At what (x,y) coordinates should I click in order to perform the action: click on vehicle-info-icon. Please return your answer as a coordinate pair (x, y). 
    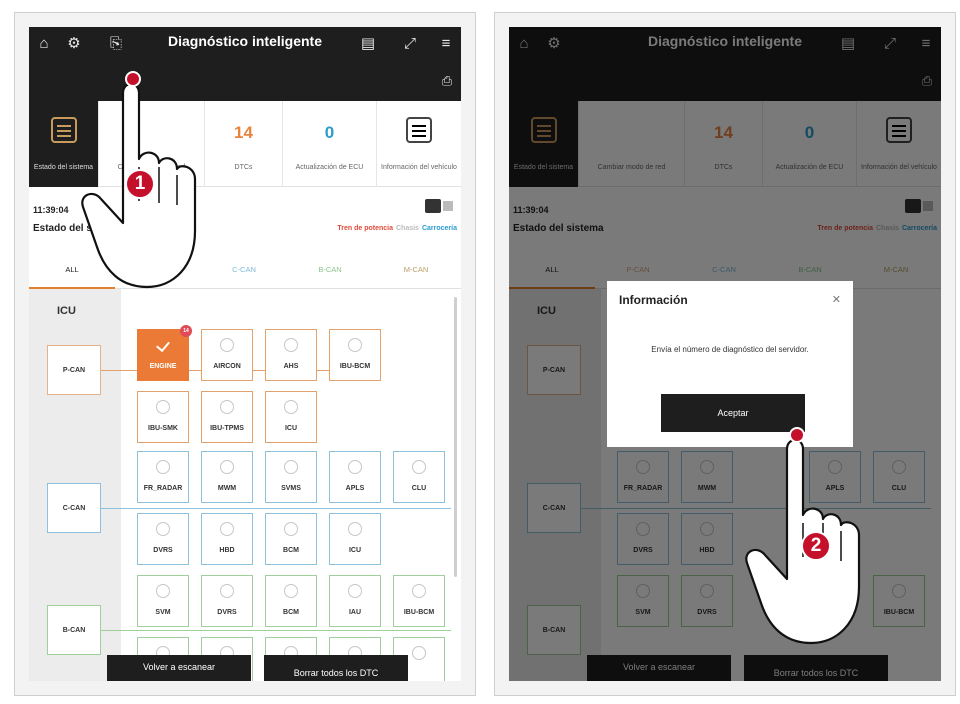
    Looking at the image, I should click on (419, 130).